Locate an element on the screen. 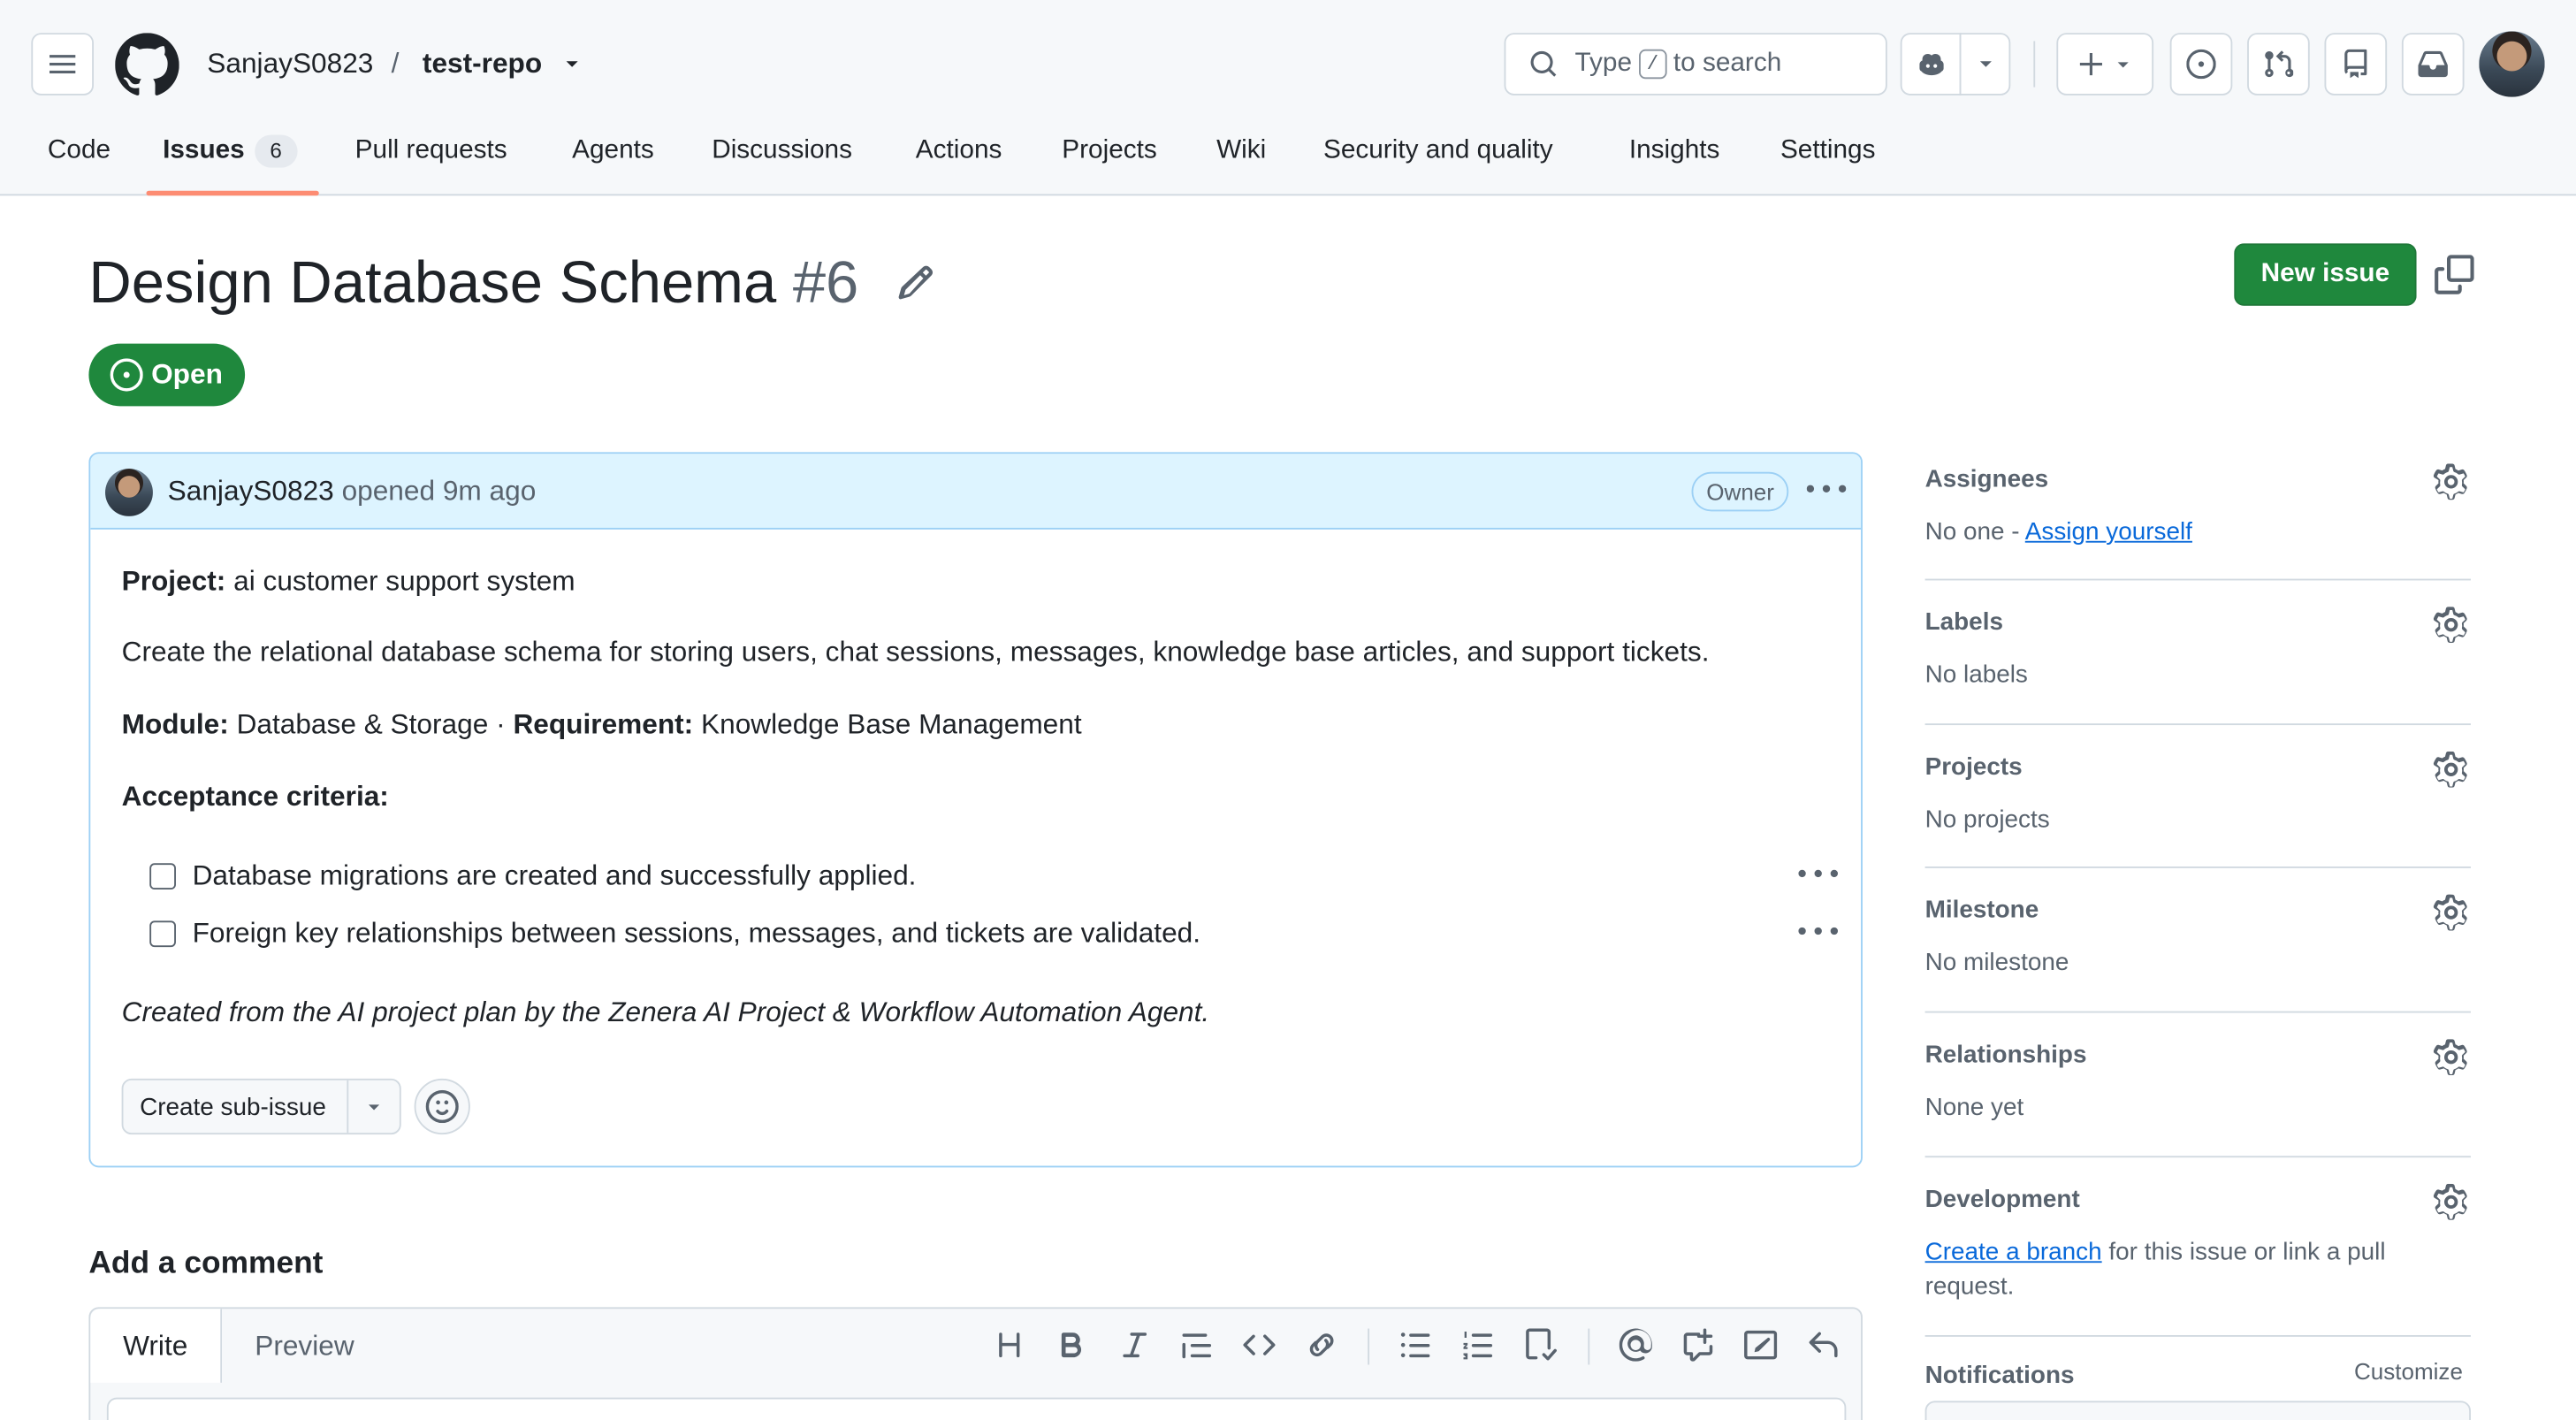  repo-name-link: test-repo is located at coordinates (482, 64).